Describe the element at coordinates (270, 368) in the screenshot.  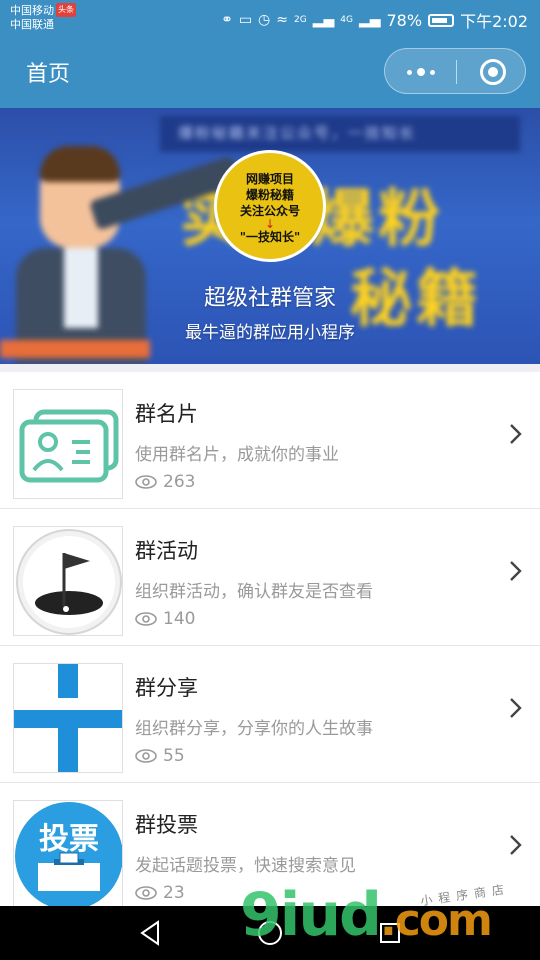
I see `list-gap` at that location.